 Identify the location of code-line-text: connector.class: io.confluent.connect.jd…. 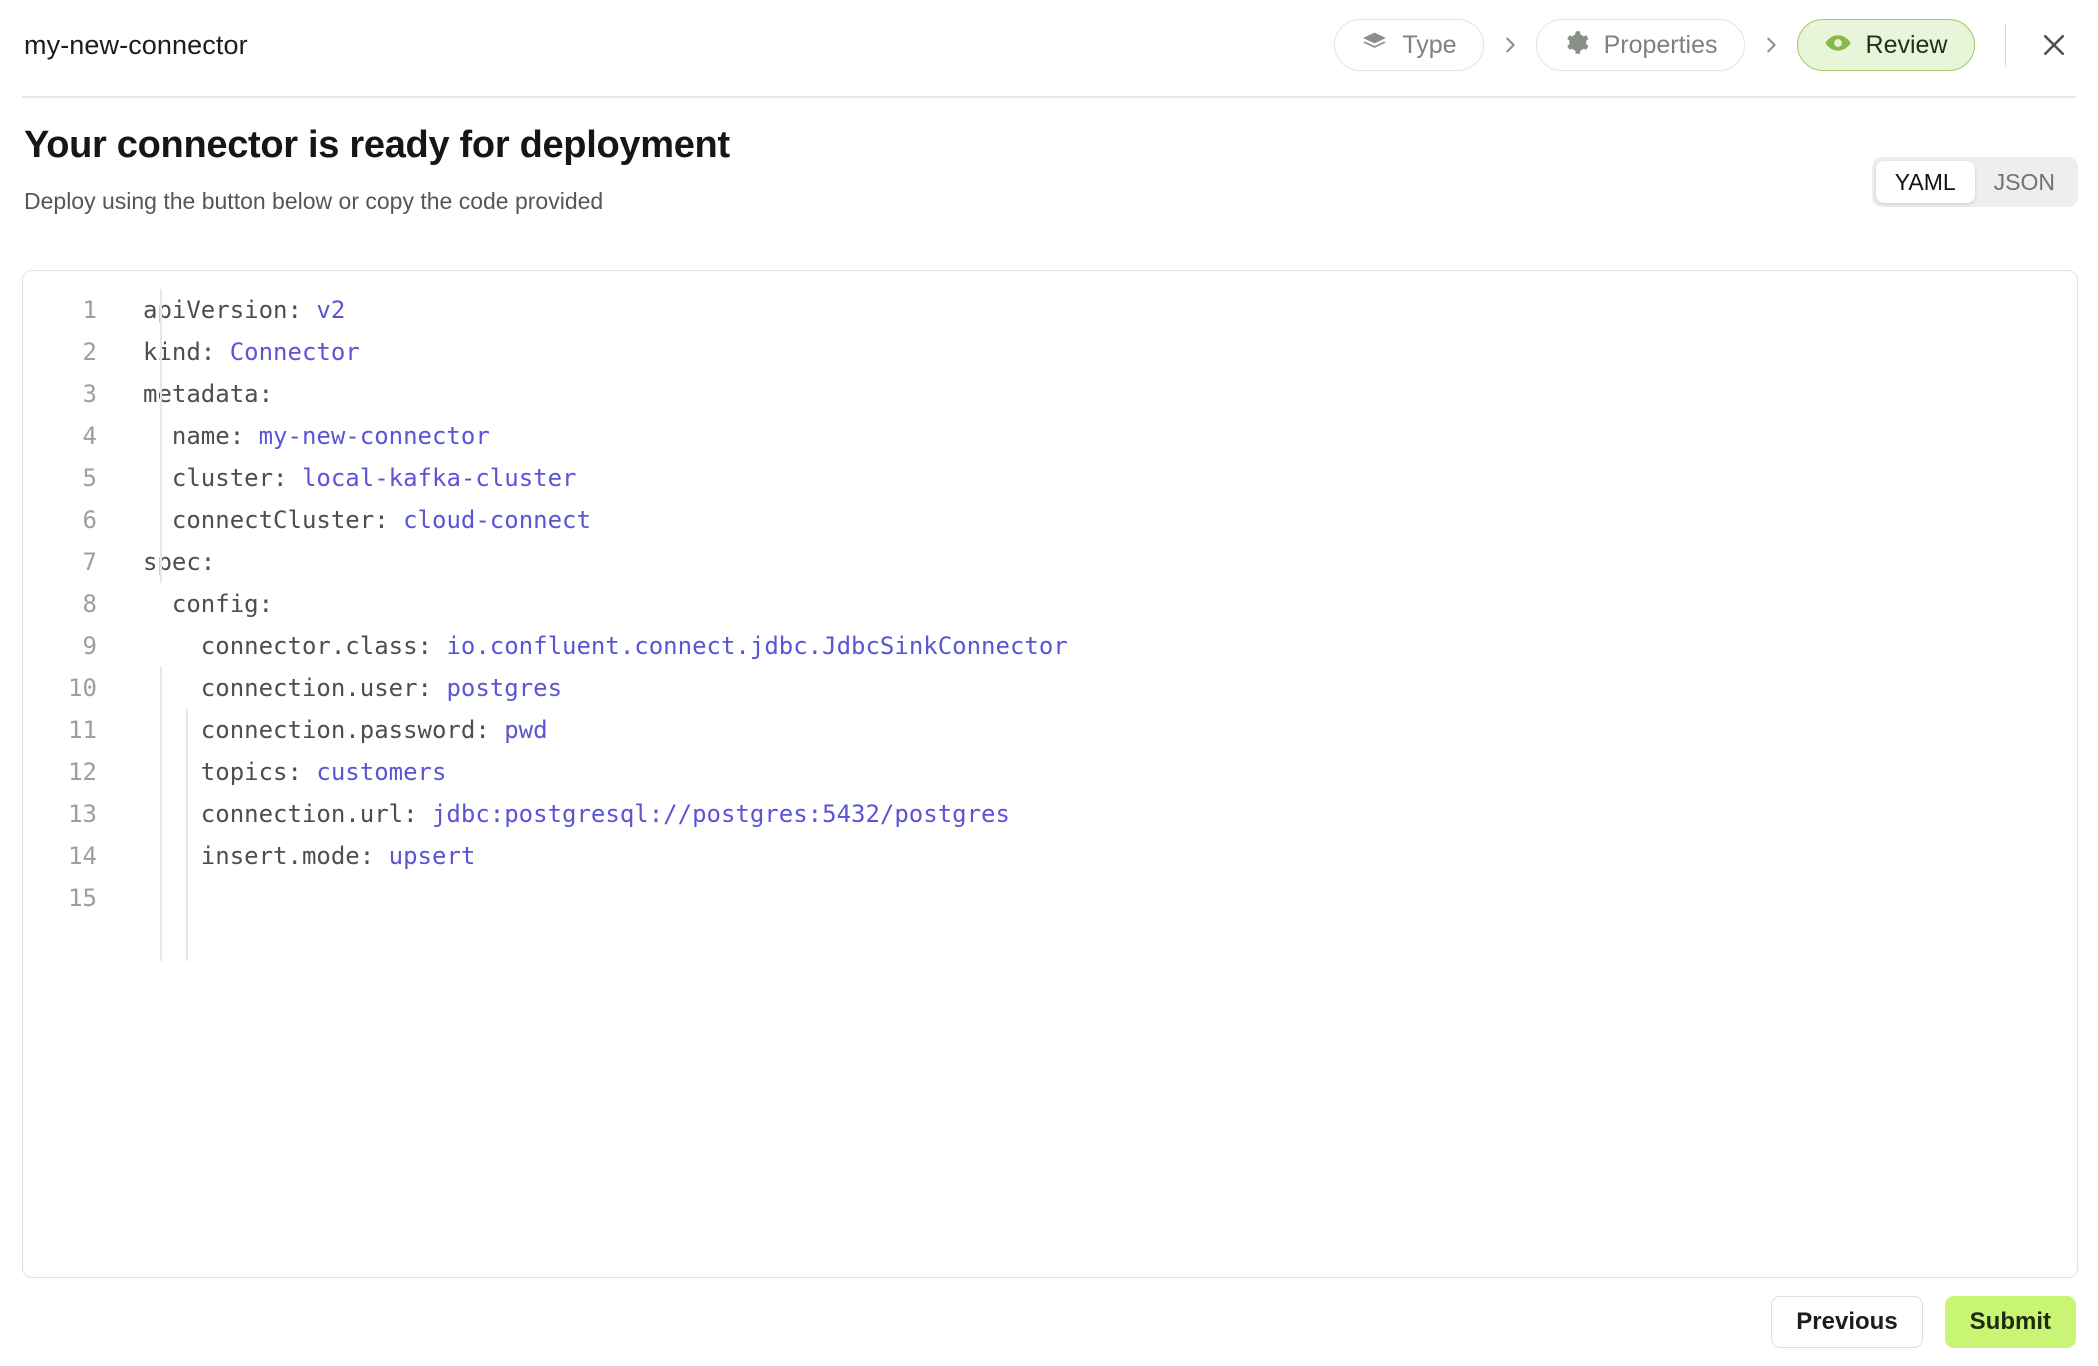
(587, 646).